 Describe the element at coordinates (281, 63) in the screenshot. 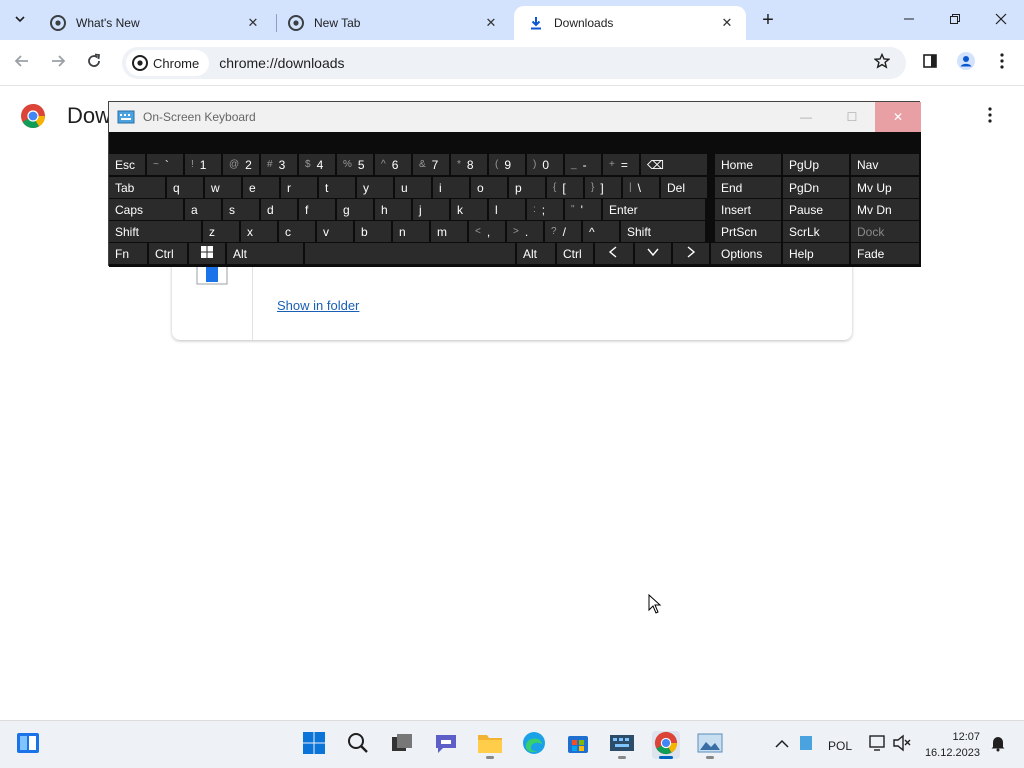

I see `url-text: chrome://downloads` at that location.